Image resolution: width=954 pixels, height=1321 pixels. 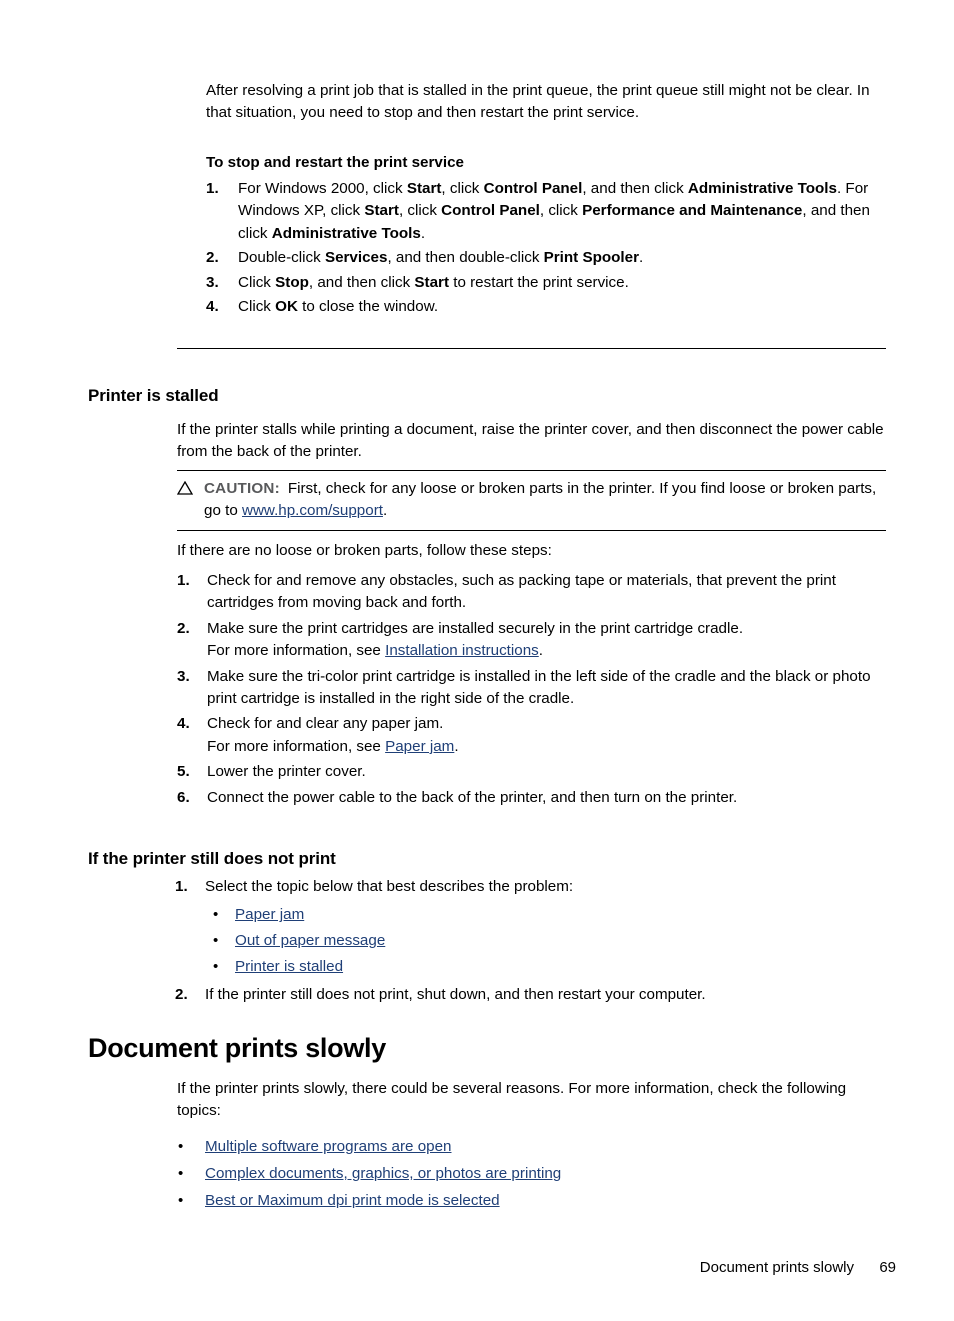 What do you see at coordinates (533, 772) in the screenshot?
I see `list-item: 5. Lower the printer cover.` at bounding box center [533, 772].